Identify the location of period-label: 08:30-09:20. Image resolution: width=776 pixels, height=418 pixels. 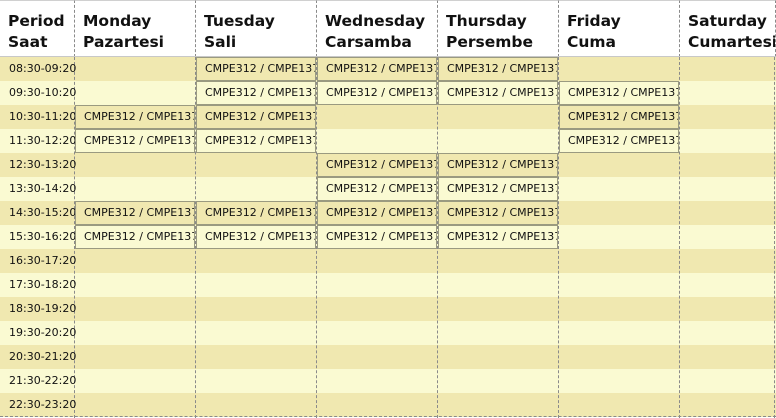
(43, 68).